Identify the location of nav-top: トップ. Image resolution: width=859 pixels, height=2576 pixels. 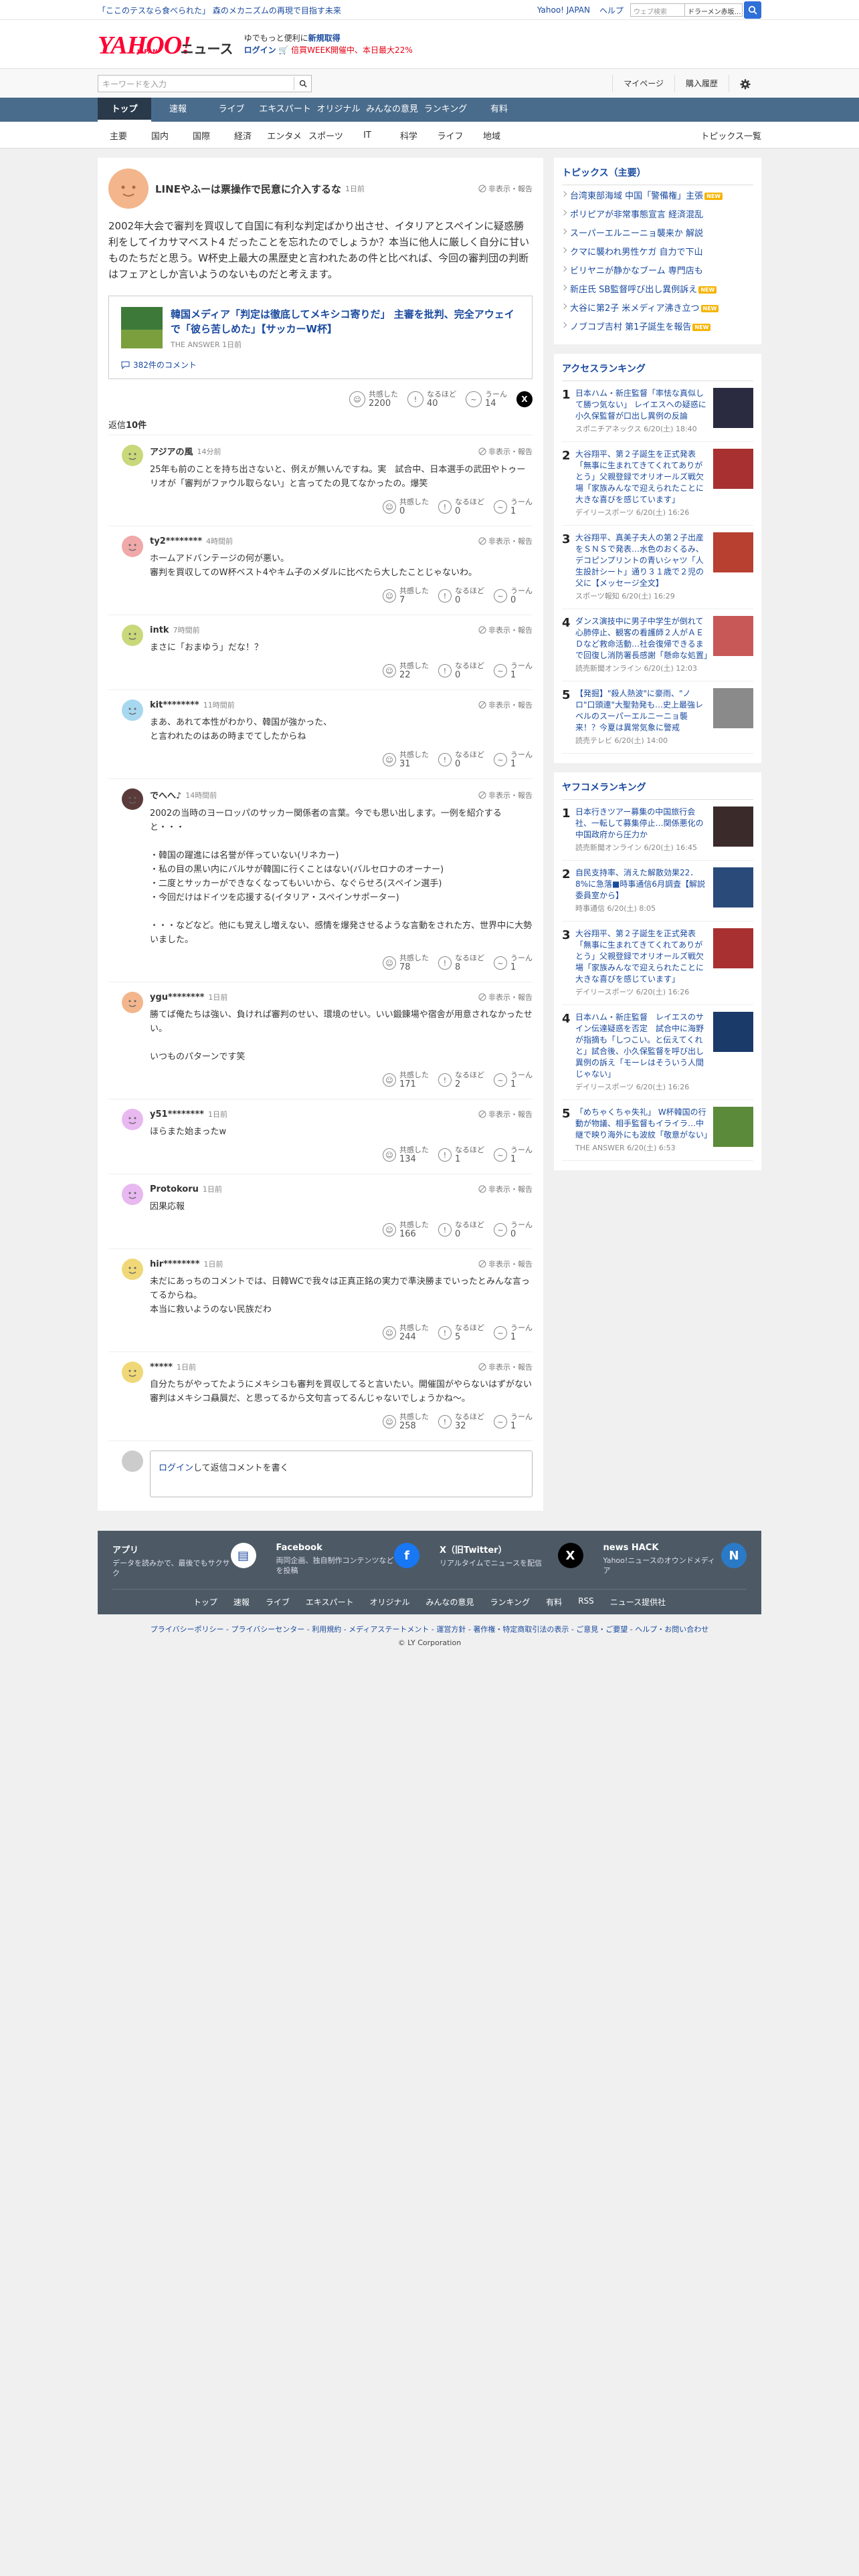
(124, 110).